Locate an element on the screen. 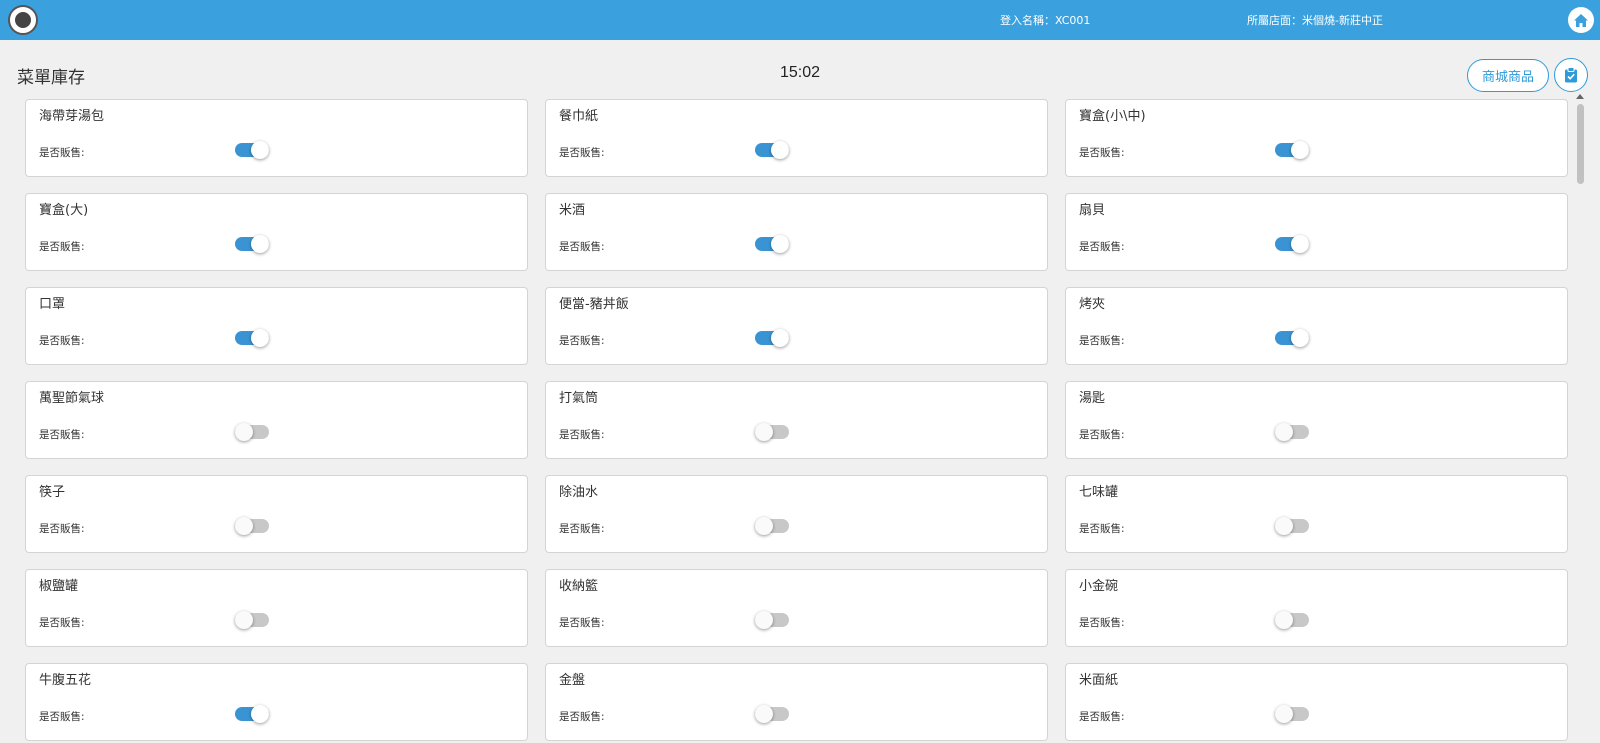 The image size is (1600, 743). product-card: 扇貝是否販售: is located at coordinates (1316, 232).